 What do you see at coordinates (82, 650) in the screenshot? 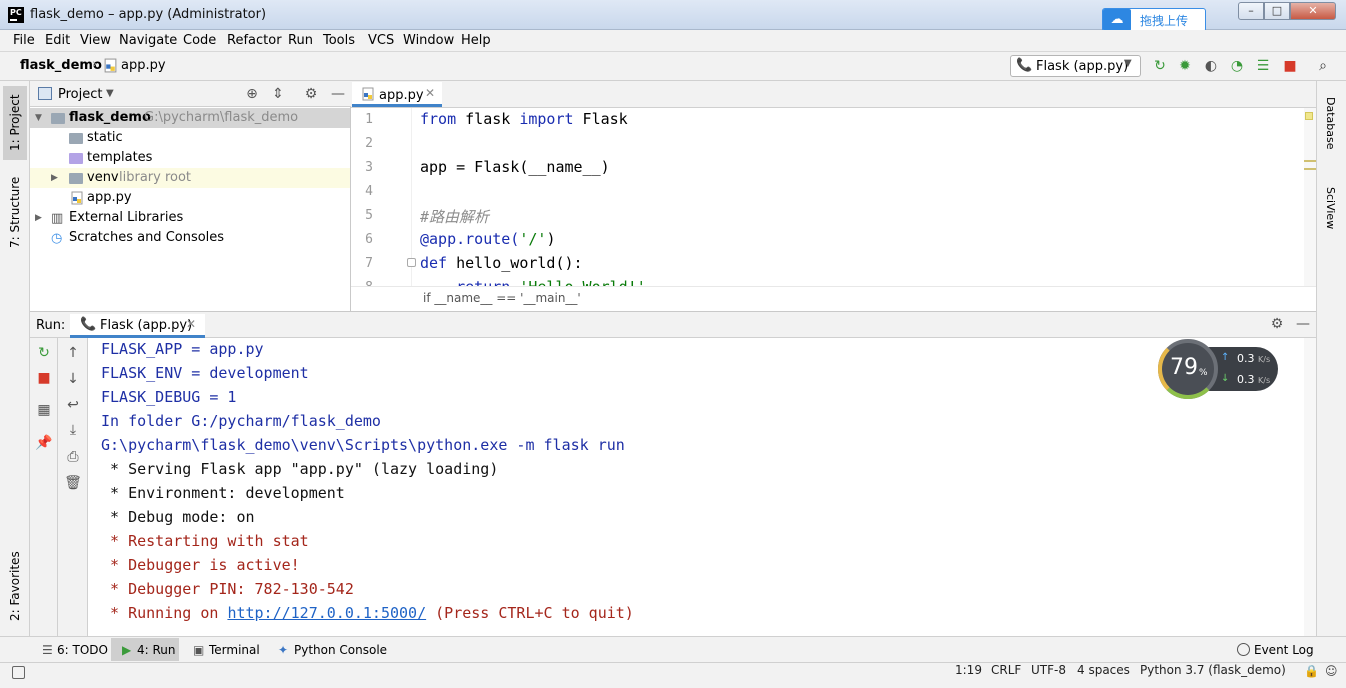
I see `bottom-tab-todo: 6: TODO` at bounding box center [82, 650].